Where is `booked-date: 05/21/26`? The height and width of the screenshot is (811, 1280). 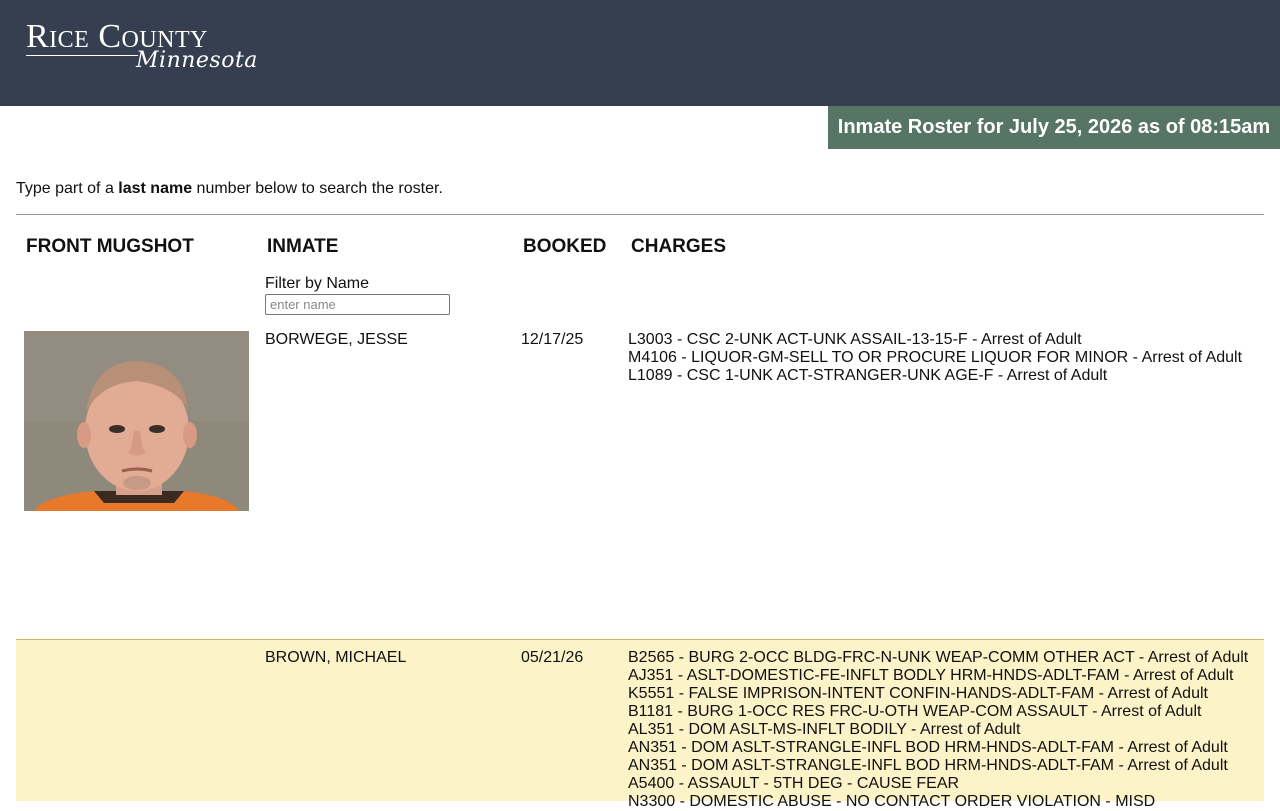 booked-date: 05/21/26 is located at coordinates (552, 657).